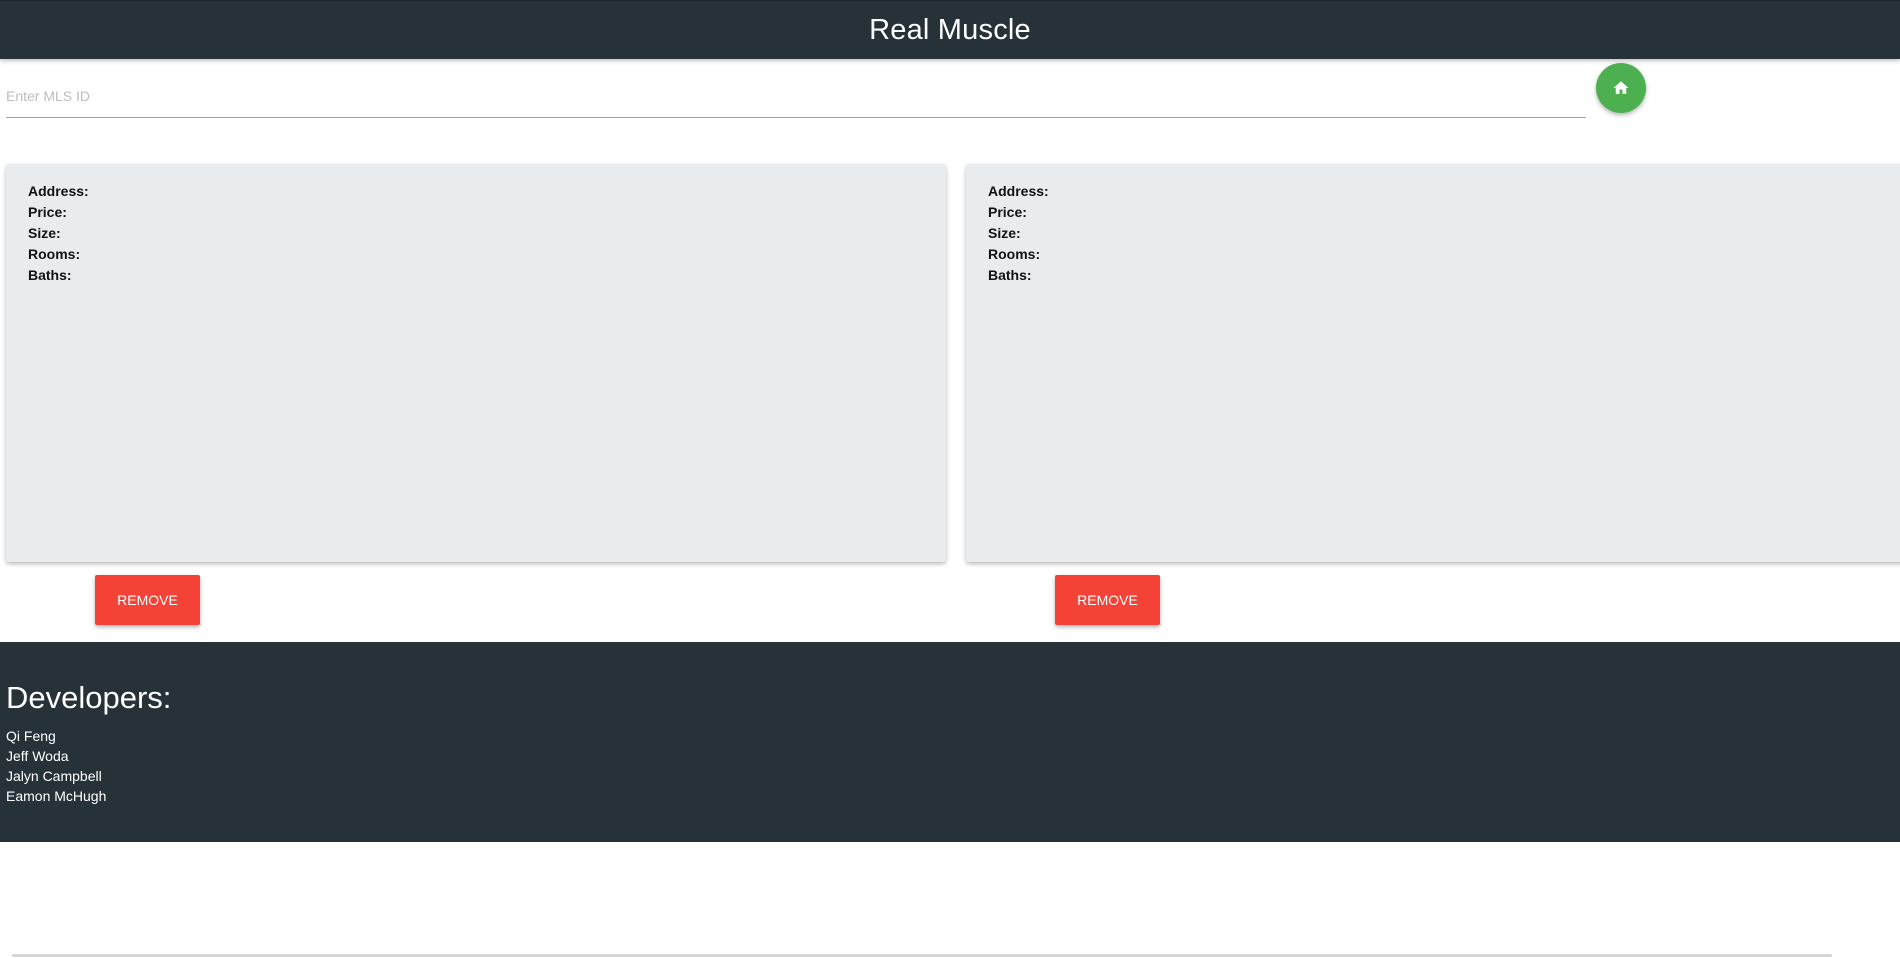 This screenshot has width=1900, height=958. I want to click on mls-search-field, so click(796, 97).